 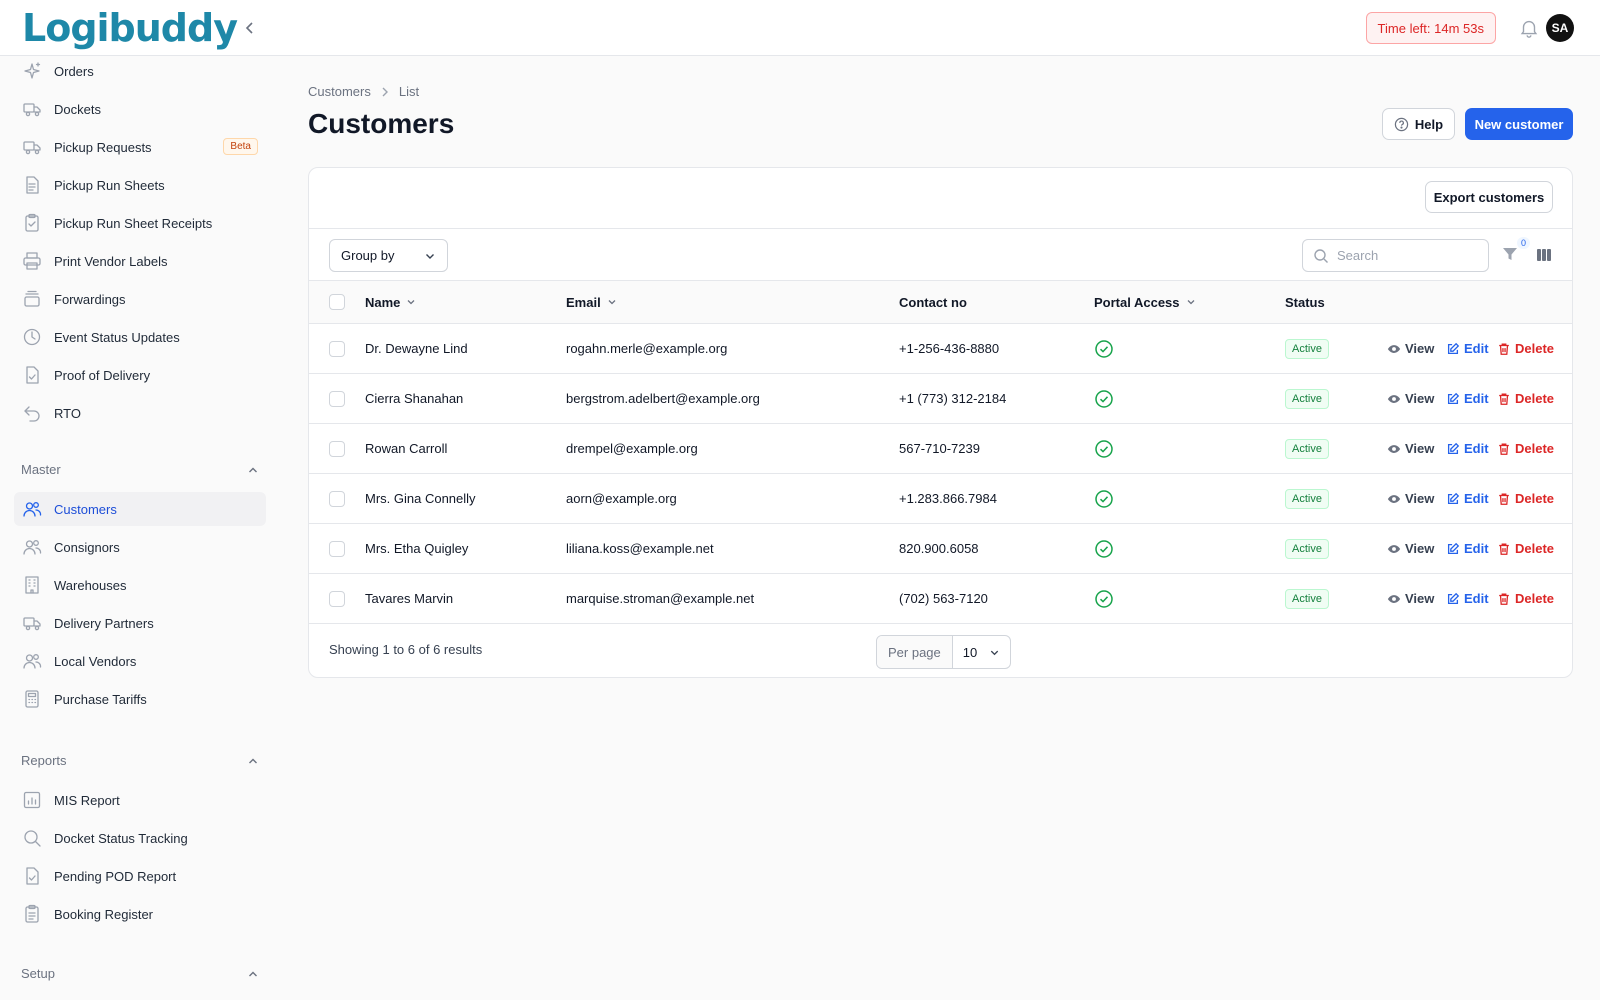 What do you see at coordinates (109, 185) in the screenshot?
I see `sidebar-item-label: Pickup Run Sheets` at bounding box center [109, 185].